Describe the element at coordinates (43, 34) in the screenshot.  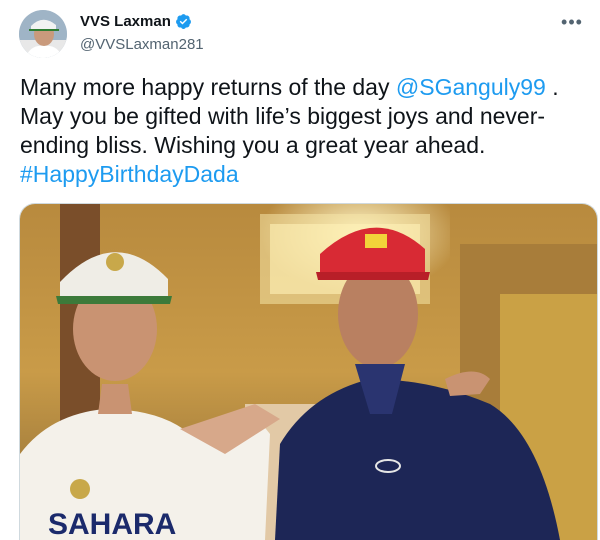
I see `avatar` at that location.